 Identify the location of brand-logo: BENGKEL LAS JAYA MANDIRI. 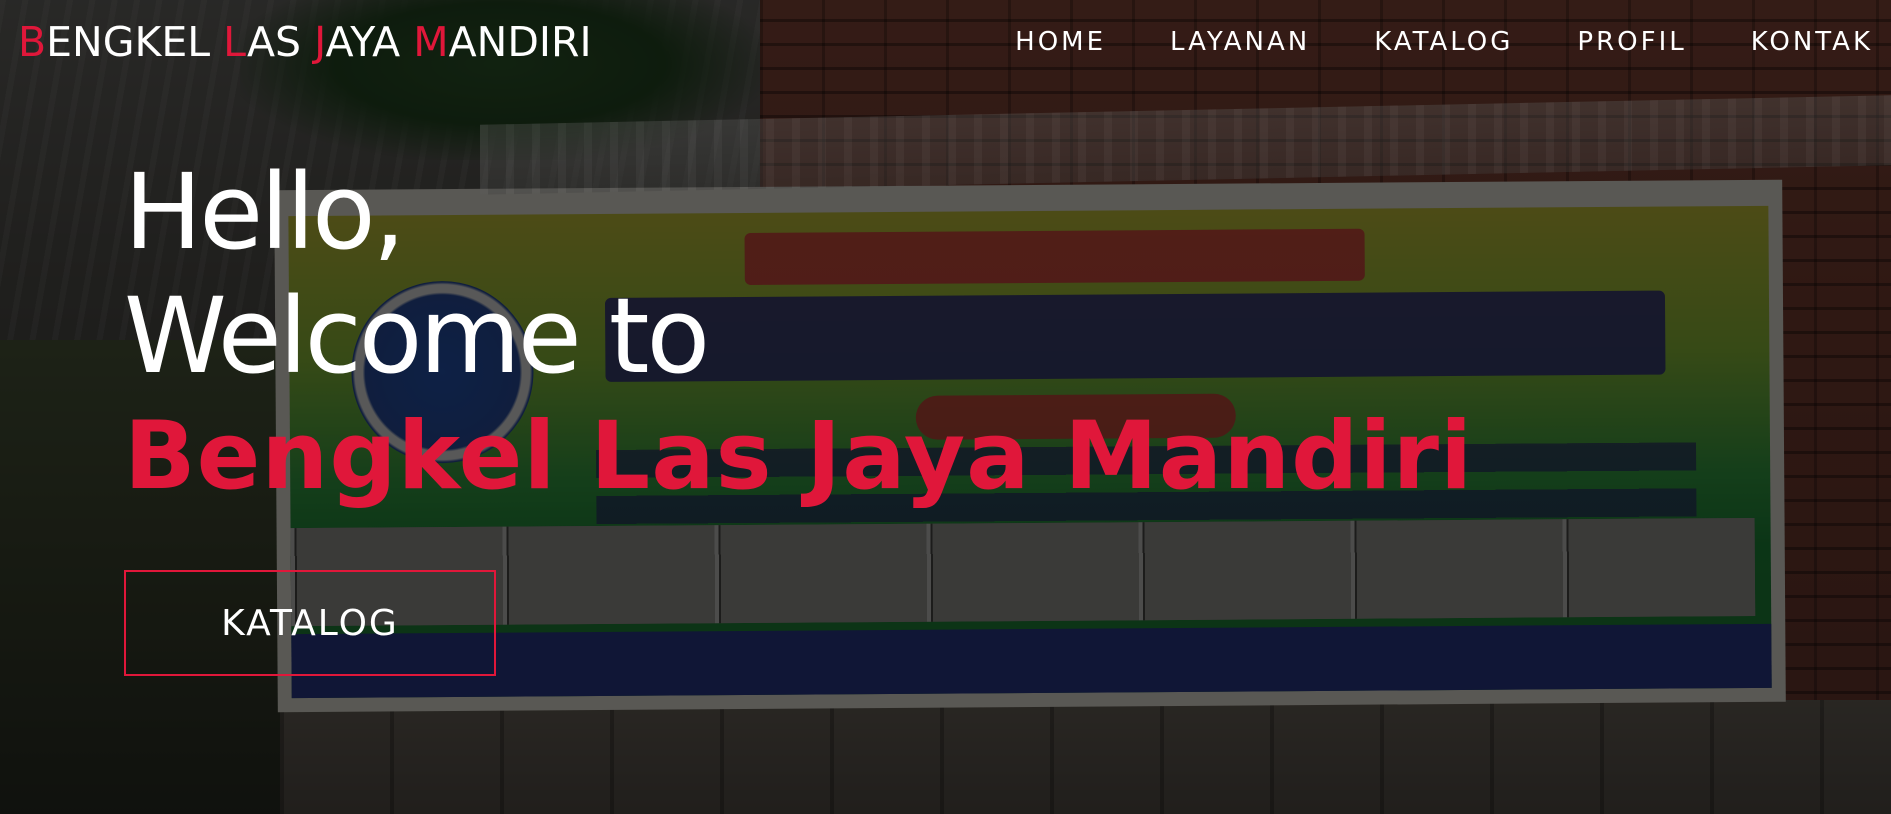
(305, 42).